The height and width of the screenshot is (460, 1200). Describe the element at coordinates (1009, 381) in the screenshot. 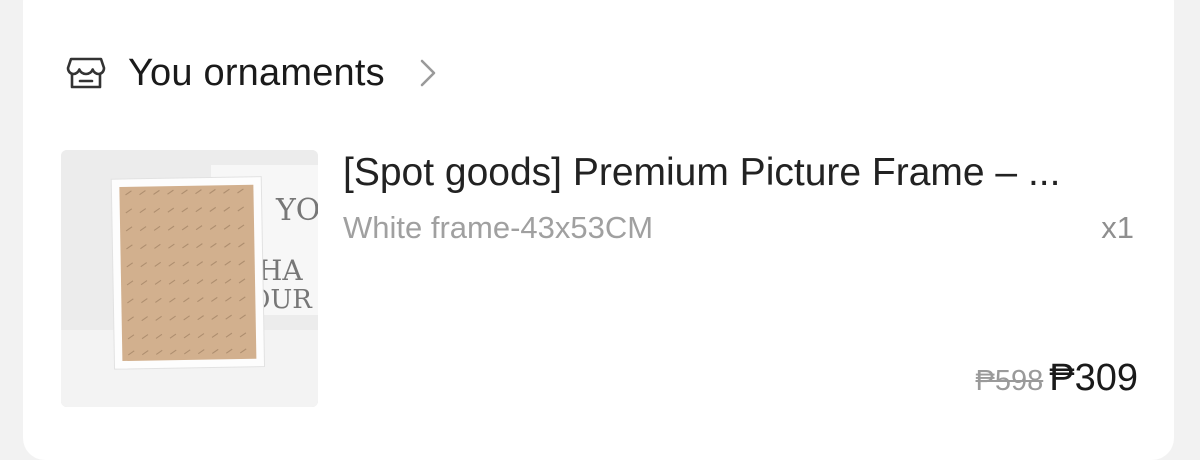

I see `original-price: ₱598` at that location.